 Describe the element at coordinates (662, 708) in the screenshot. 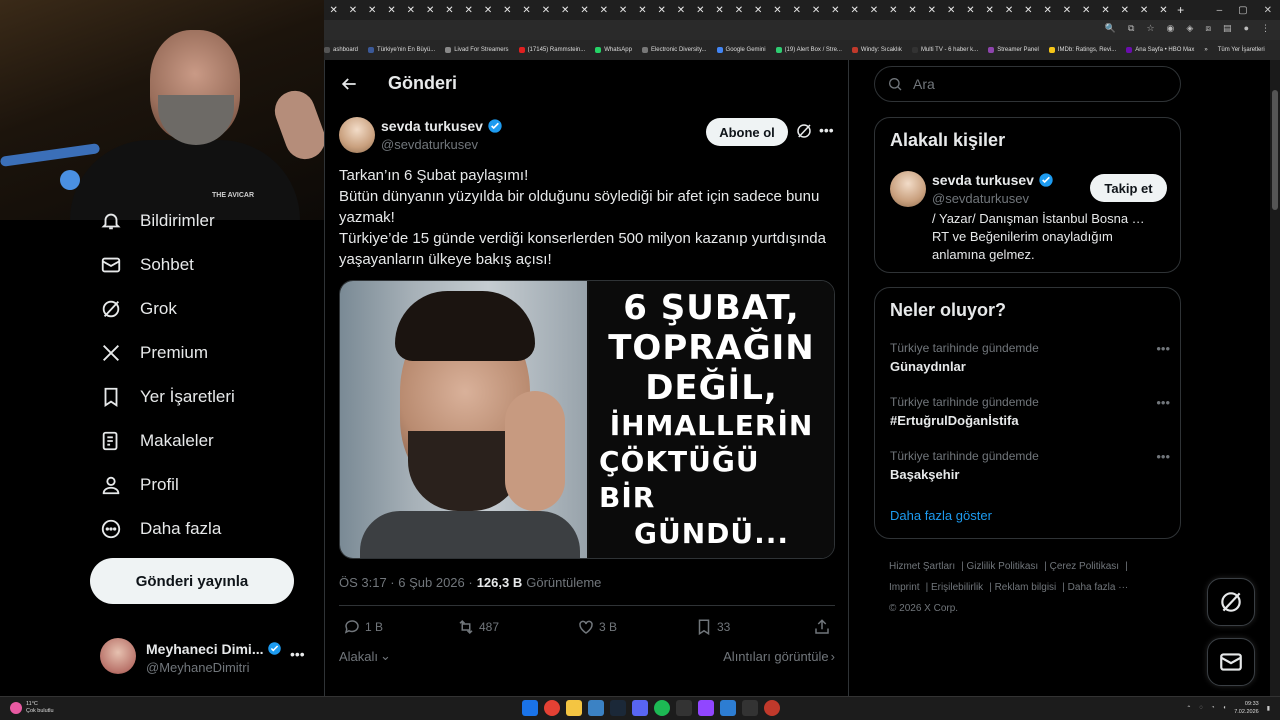

I see `spotify-icon` at that location.